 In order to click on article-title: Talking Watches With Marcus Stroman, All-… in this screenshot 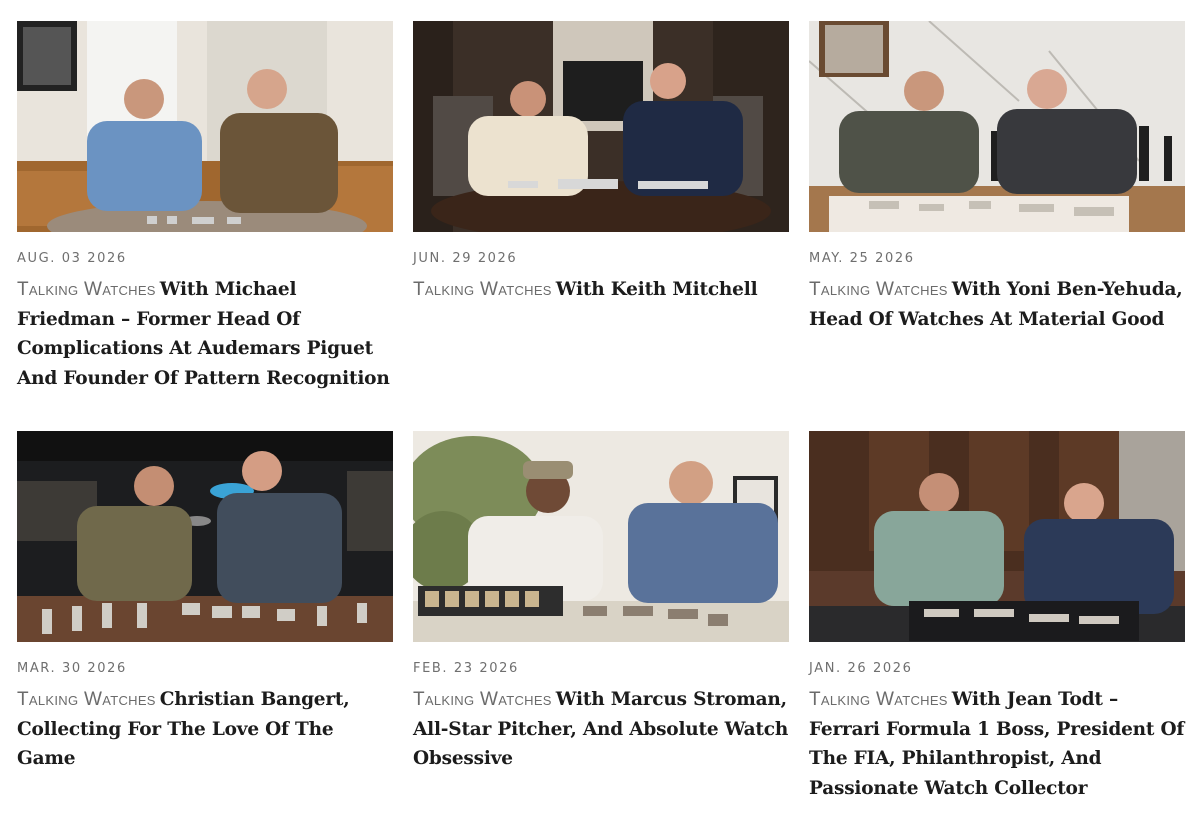, I will do `click(601, 729)`.